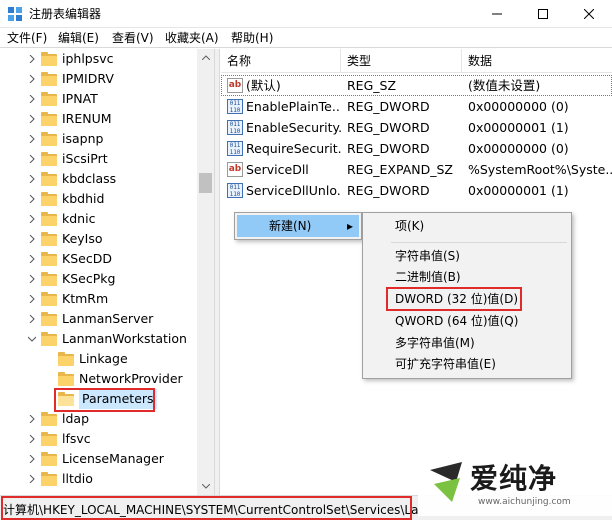 The width and height of the screenshot is (612, 520). What do you see at coordinates (64, 139) in the screenshot?
I see `tree-item: isapnp` at bounding box center [64, 139].